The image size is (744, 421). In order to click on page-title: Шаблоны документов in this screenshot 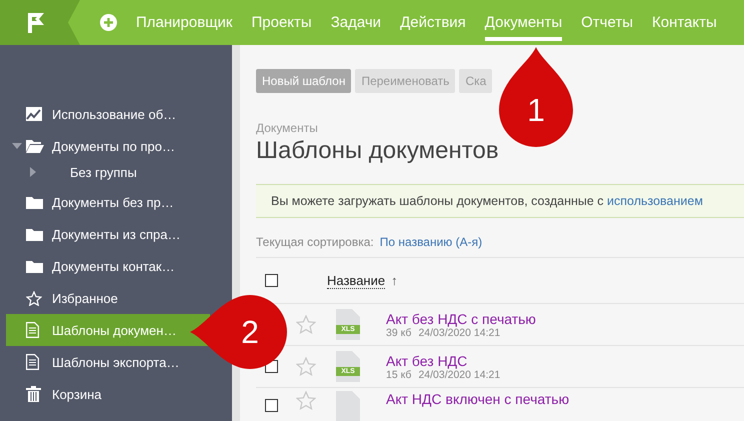, I will do `click(377, 151)`.